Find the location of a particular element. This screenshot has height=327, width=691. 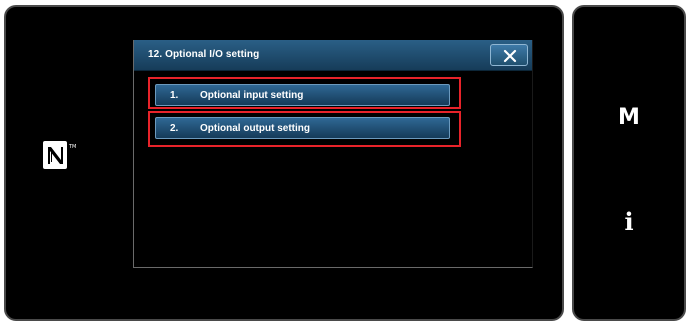

close-button is located at coordinates (509, 55).